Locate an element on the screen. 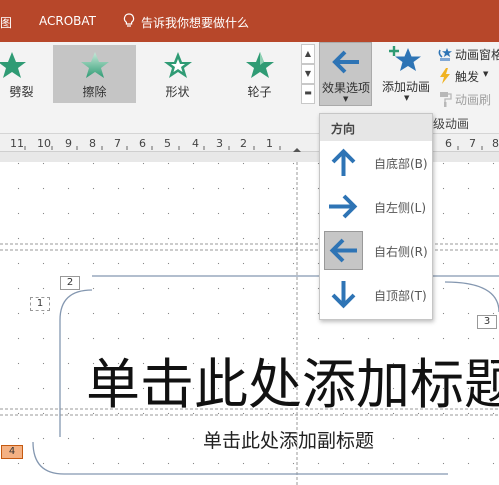 Image resolution: width=499 pixels, height=485 pixels. animation-painter-label: 动画刷 is located at coordinates (473, 100).